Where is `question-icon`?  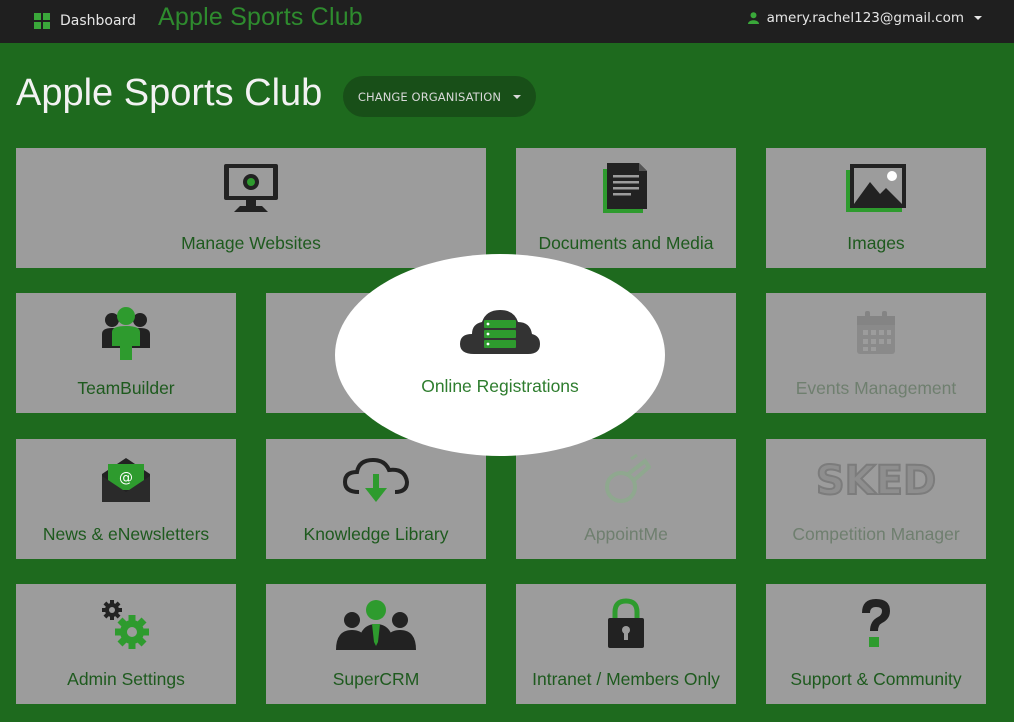
question-icon is located at coordinates (876, 623).